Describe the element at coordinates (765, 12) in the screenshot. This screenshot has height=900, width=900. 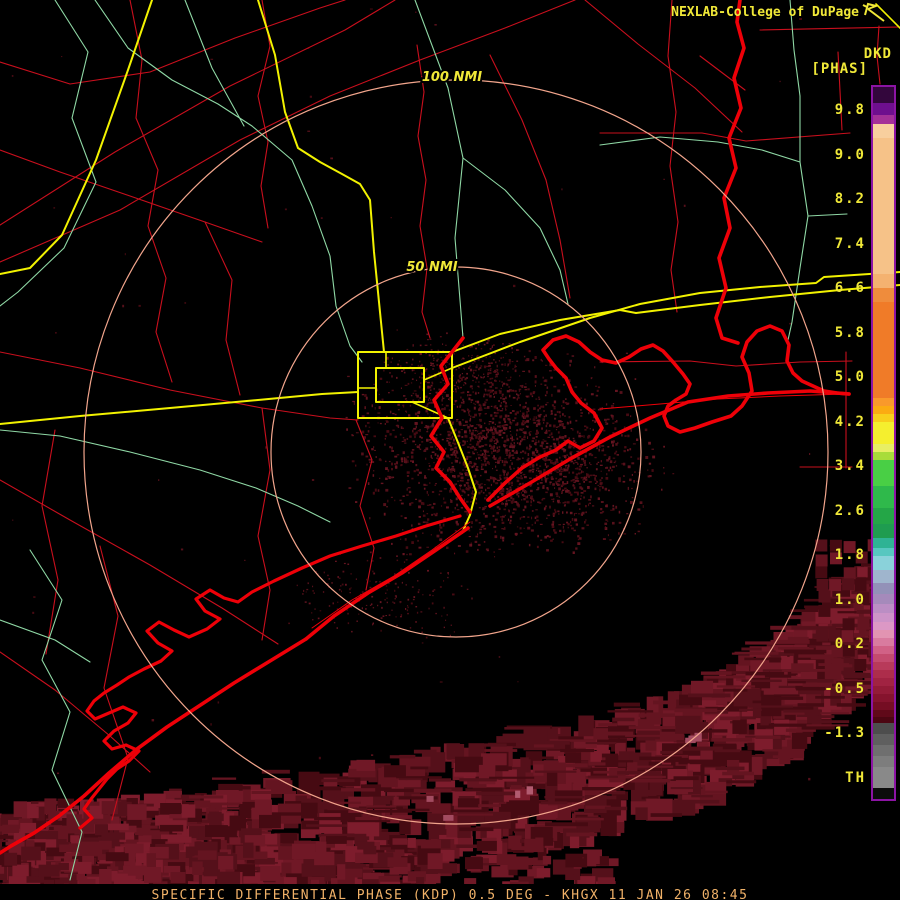
I see `brand-text: NEXLAB-College of DuPage` at that location.